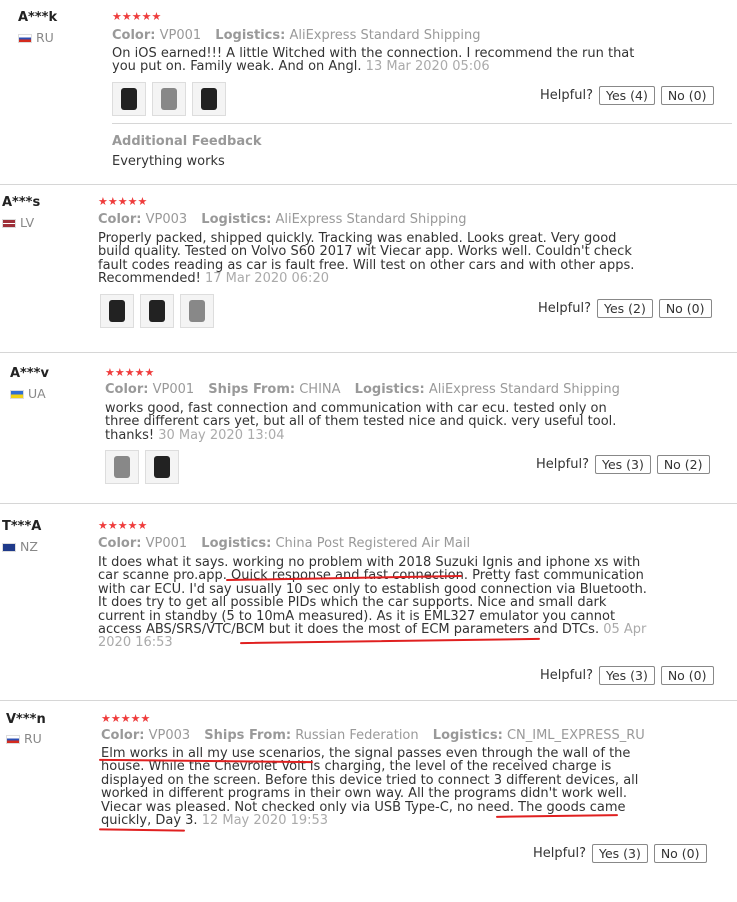 This screenshot has height=902, width=737. I want to click on reviewer-country: NZ, so click(20, 546).